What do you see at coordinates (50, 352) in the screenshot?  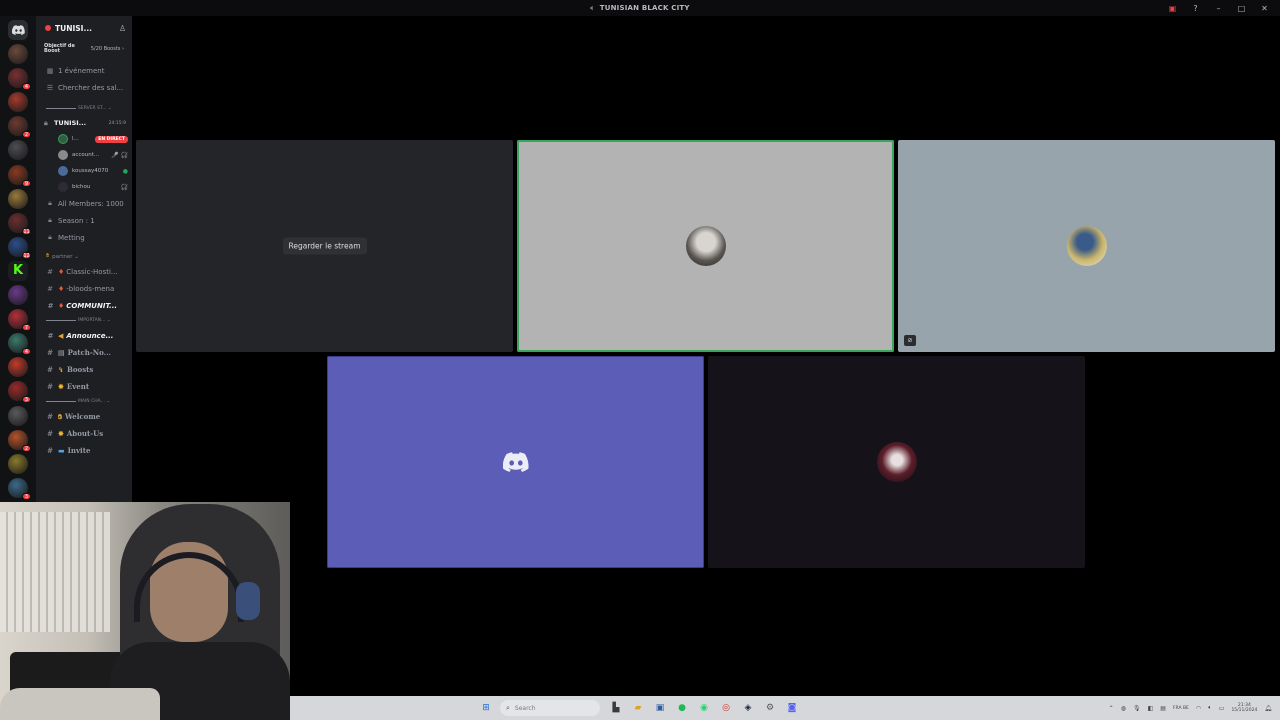 I see `hash-icon: #` at bounding box center [50, 352].